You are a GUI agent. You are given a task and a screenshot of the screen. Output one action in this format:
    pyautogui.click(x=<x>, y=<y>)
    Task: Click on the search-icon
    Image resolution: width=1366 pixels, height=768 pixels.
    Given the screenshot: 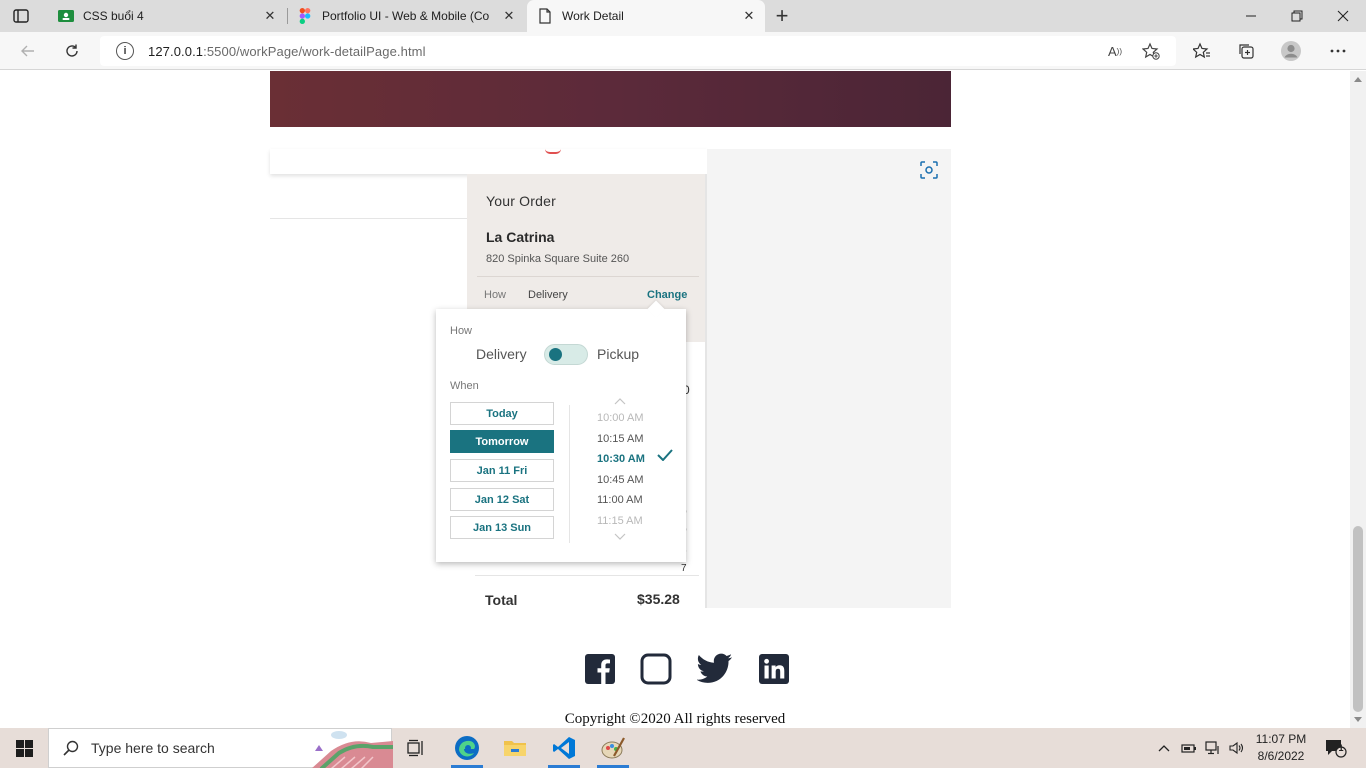 What is the action you would take?
    pyautogui.click(x=71, y=748)
    